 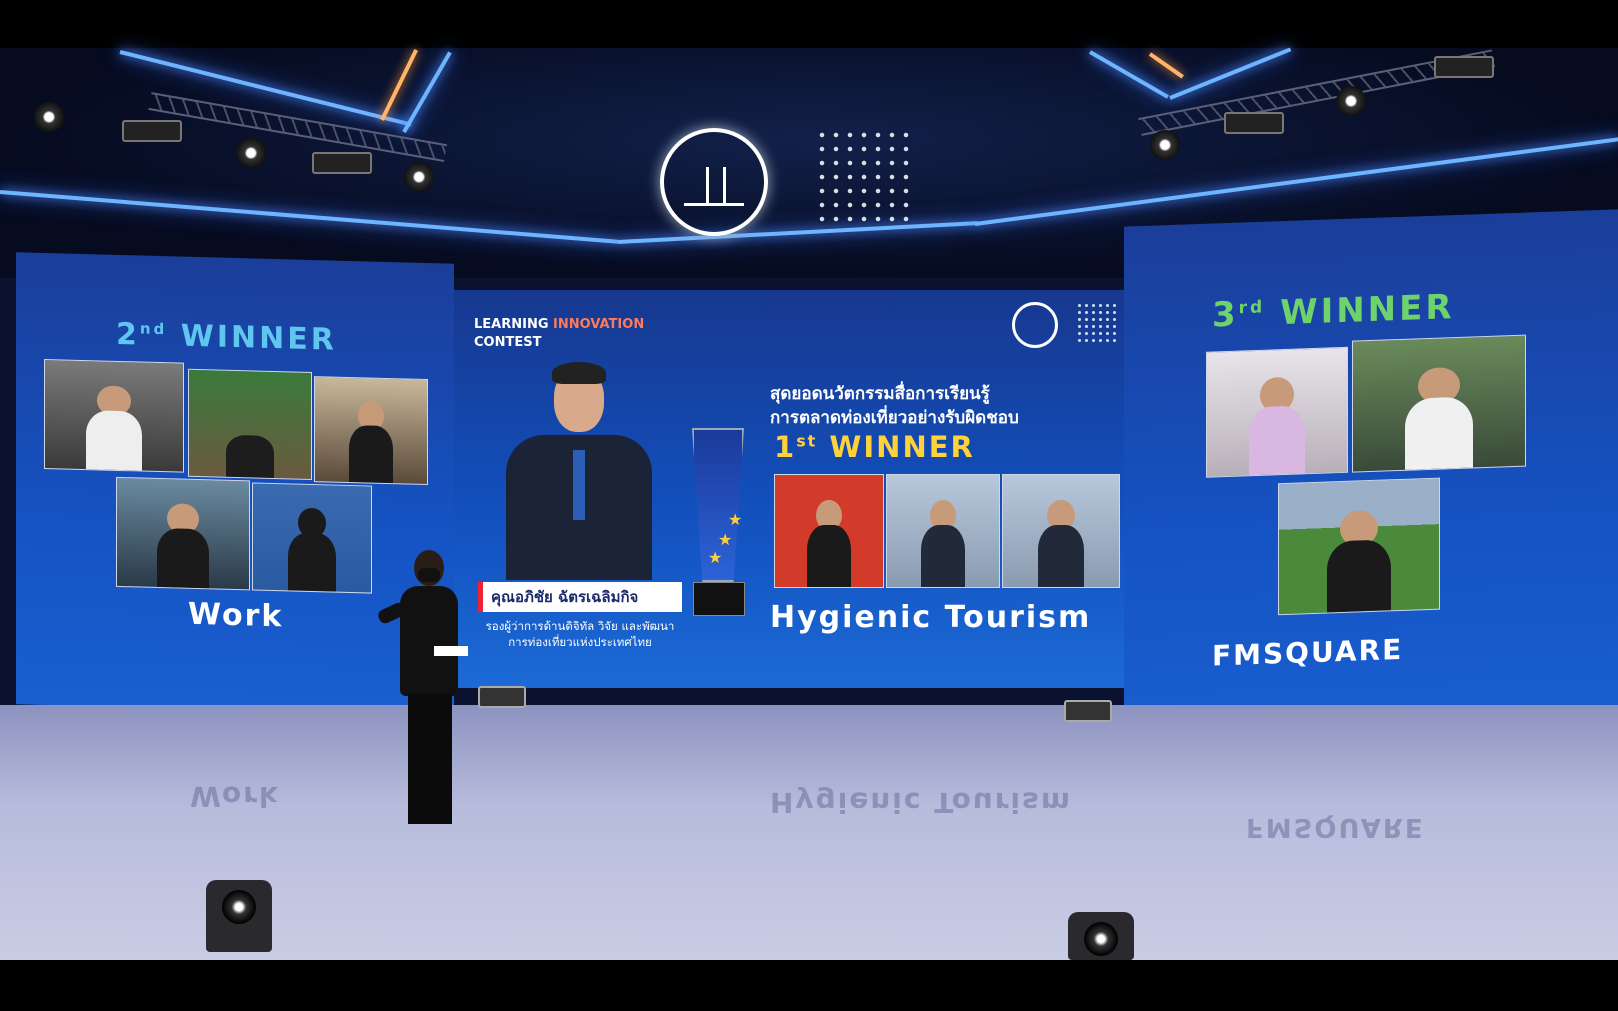 What do you see at coordinates (236, 615) in the screenshot?
I see `second-winner-team-name: Work` at bounding box center [236, 615].